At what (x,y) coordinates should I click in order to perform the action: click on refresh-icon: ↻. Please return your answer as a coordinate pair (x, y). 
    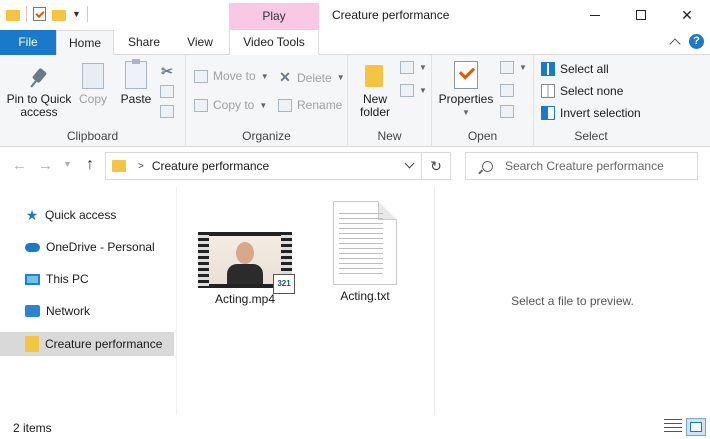
    Looking at the image, I should click on (436, 166).